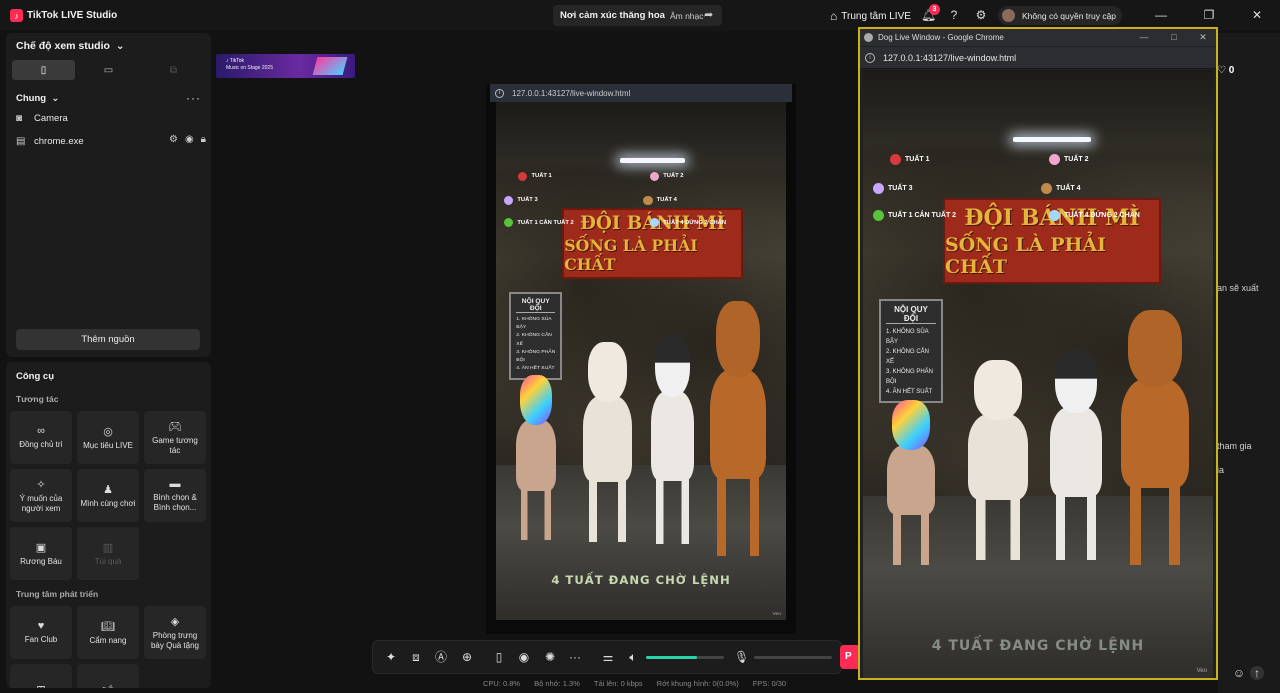 Image resolution: width=1280 pixels, height=693 pixels. Describe the element at coordinates (849, 657) in the screenshot. I see `go-live-button: P` at that location.